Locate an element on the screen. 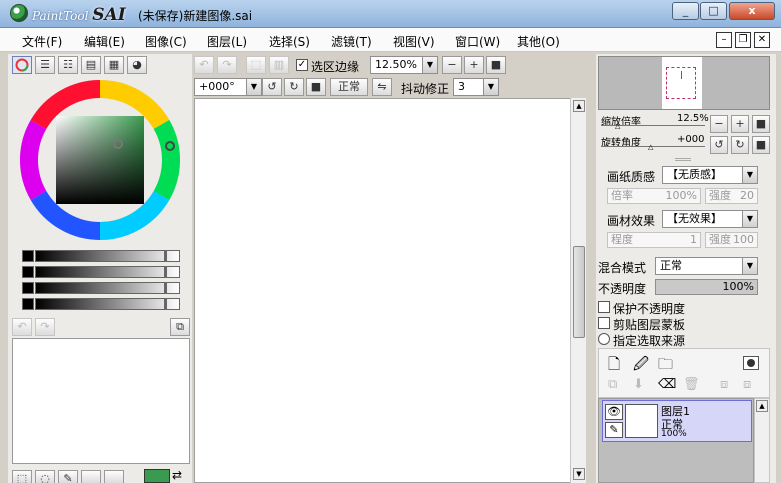 This screenshot has width=781, height=483. navigator-preview is located at coordinates (684, 83).